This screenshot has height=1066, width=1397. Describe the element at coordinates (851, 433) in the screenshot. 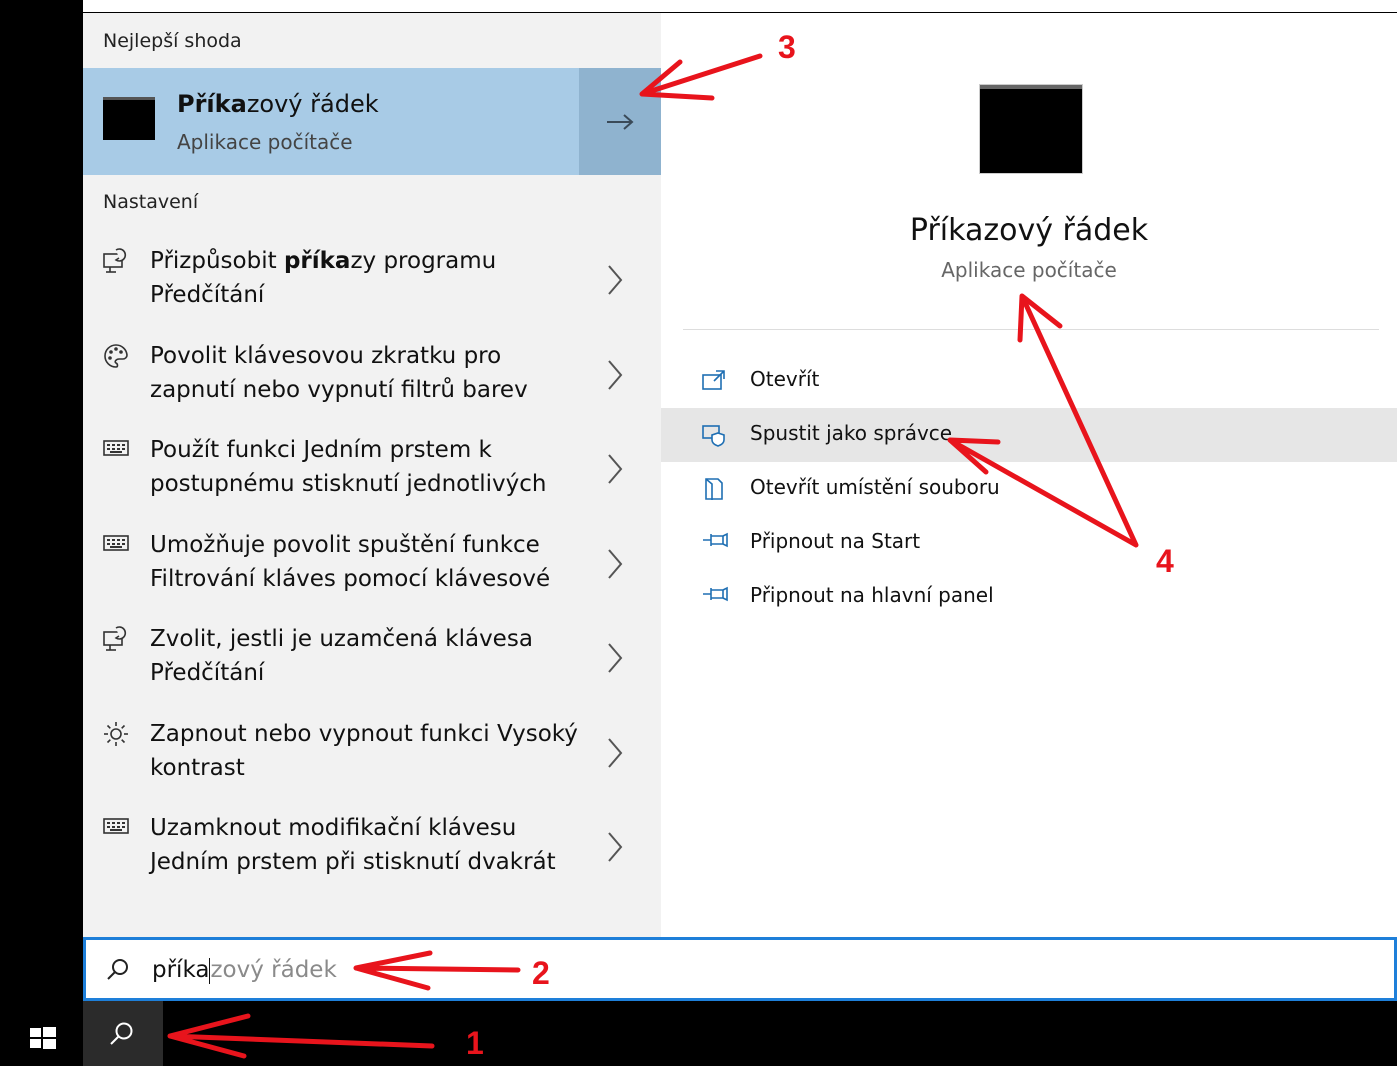

I see `details-action-label: Spustit jako správce` at that location.